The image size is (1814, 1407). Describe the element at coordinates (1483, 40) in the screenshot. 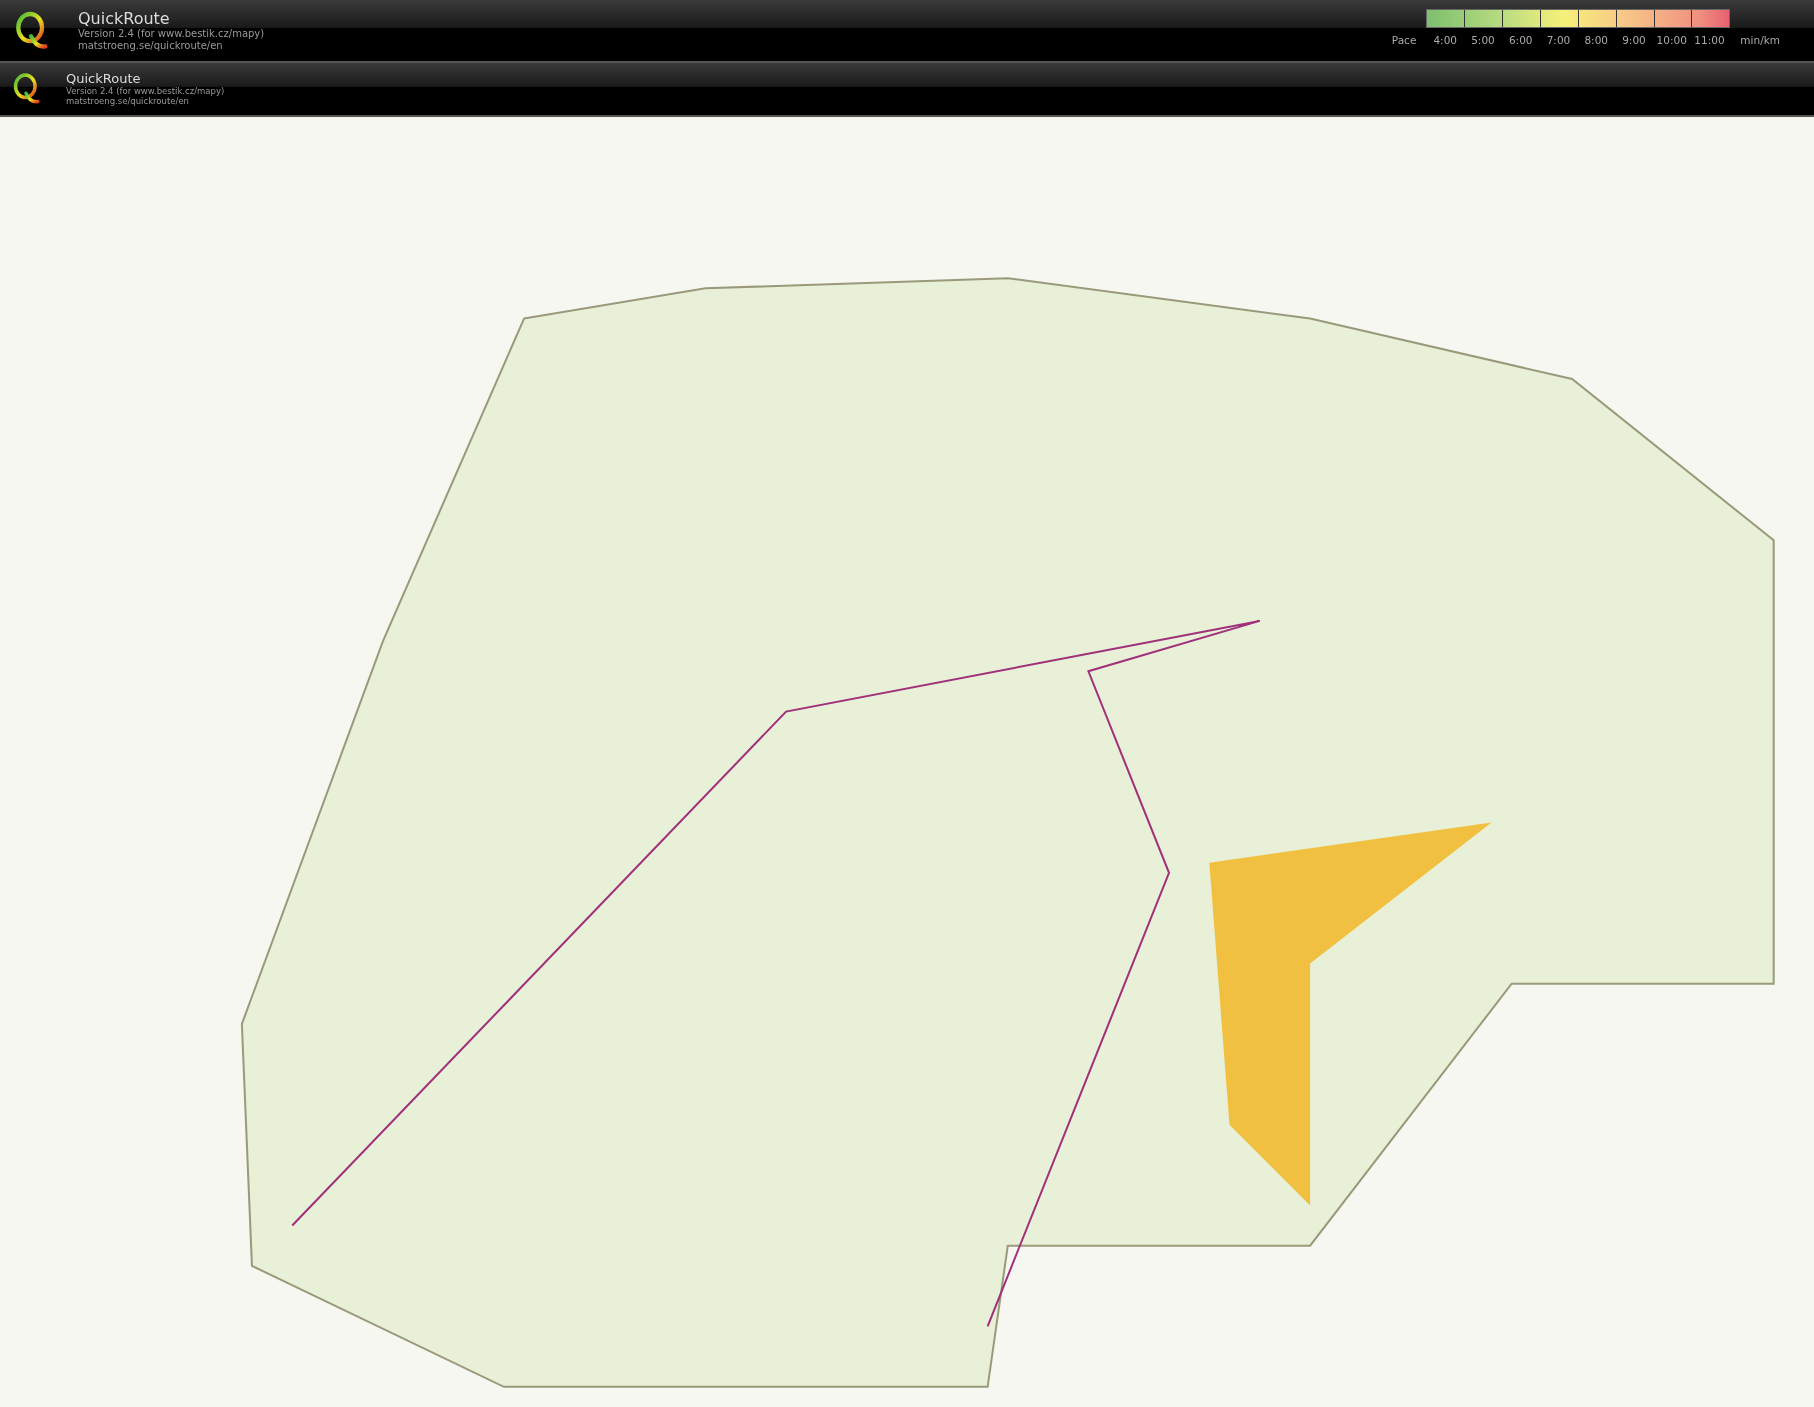

I see `pace-tick-label: 5:00` at that location.